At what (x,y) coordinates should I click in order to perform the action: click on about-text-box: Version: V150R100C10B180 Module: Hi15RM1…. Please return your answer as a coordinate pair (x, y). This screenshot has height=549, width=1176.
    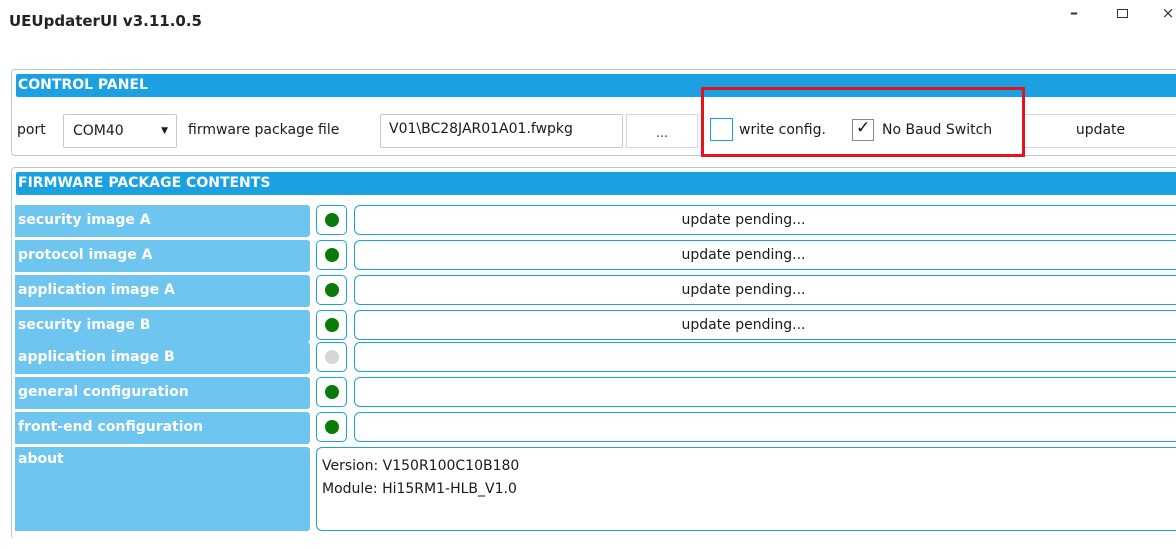
    Looking at the image, I should click on (746, 489).